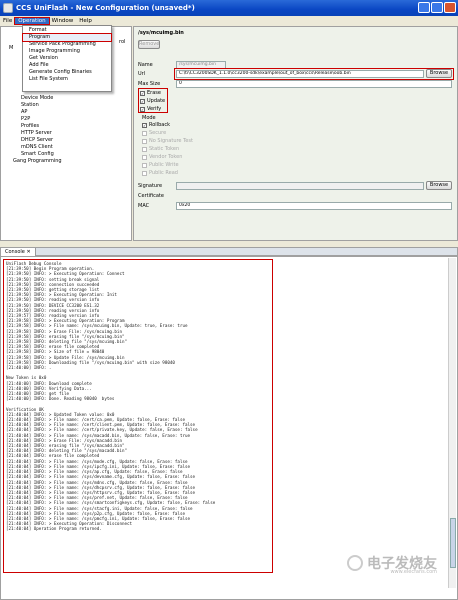 The height and width of the screenshot is (600, 458). I want to click on vendor-token-checkbox: Vendor Token, so click(162, 157).